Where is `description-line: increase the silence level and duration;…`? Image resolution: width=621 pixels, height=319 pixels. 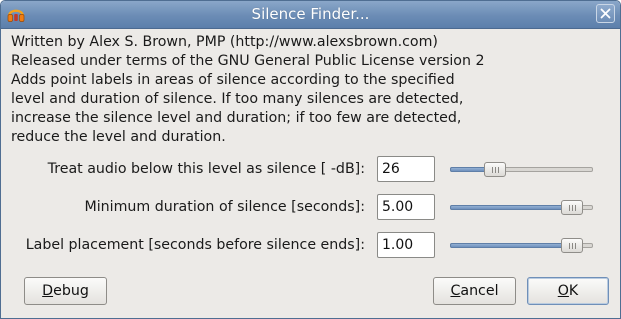
description-line: increase the silence level and duration;… is located at coordinates (236, 118).